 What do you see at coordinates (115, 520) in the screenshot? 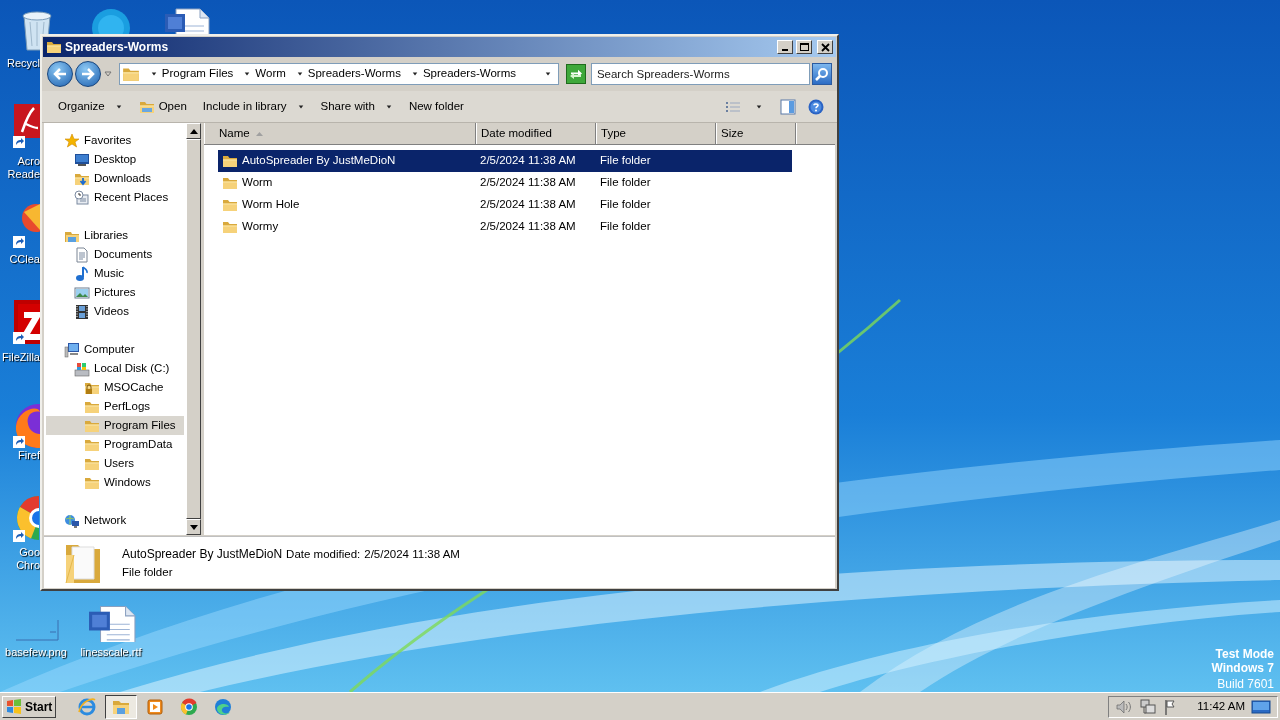
I see `nav-item: Network` at bounding box center [115, 520].